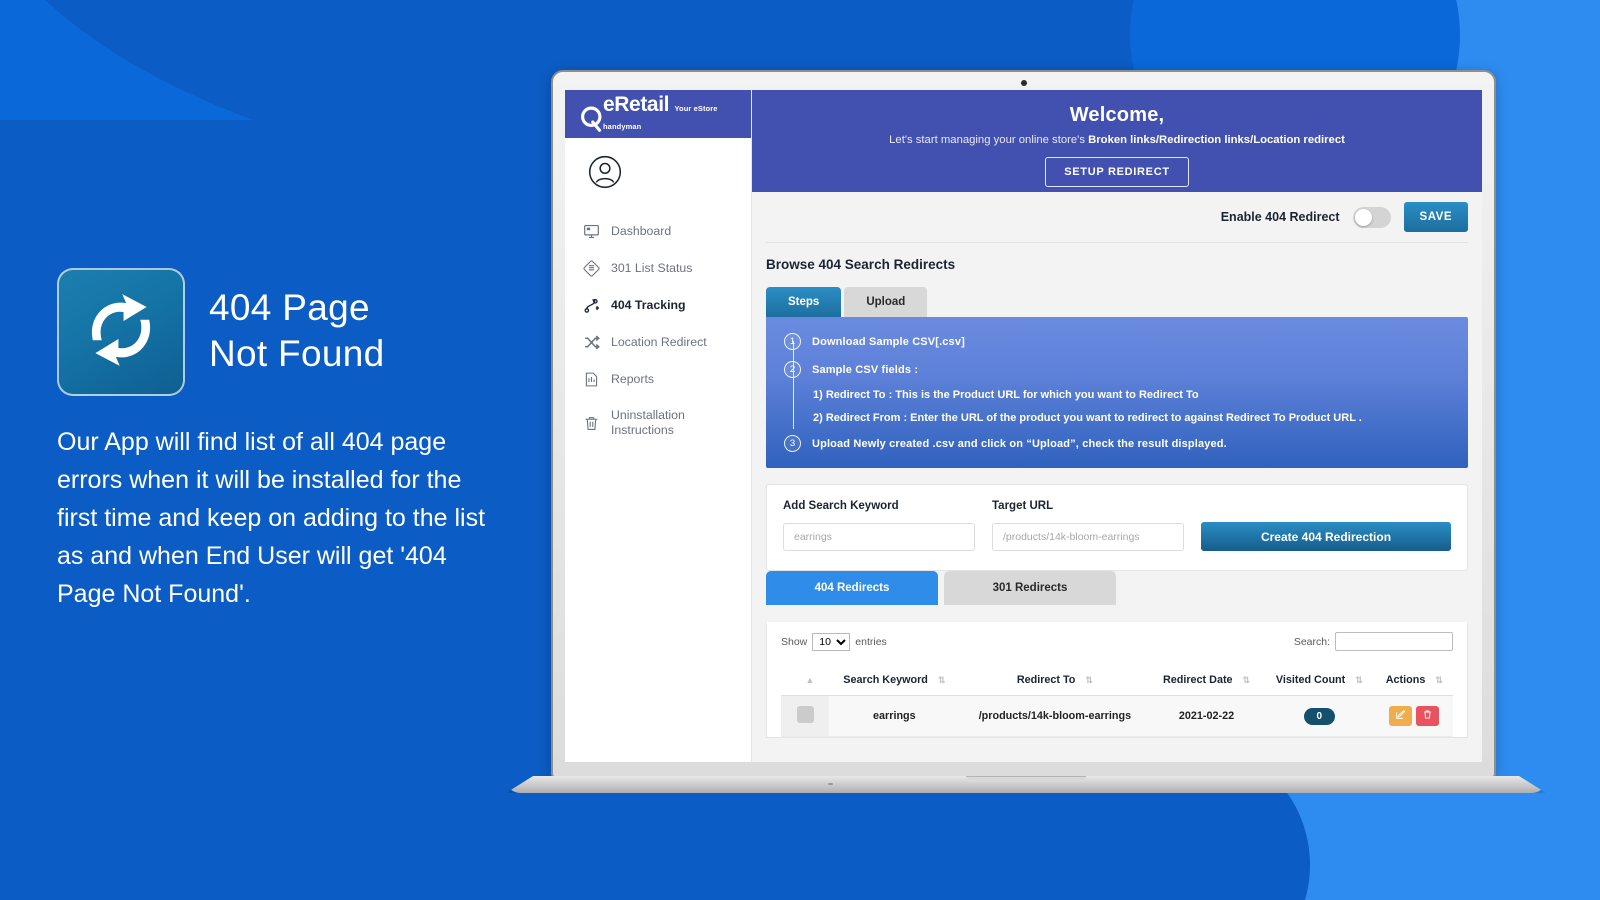  Describe the element at coordinates (792, 341) in the screenshot. I see `step-number-badge: 1` at that location.